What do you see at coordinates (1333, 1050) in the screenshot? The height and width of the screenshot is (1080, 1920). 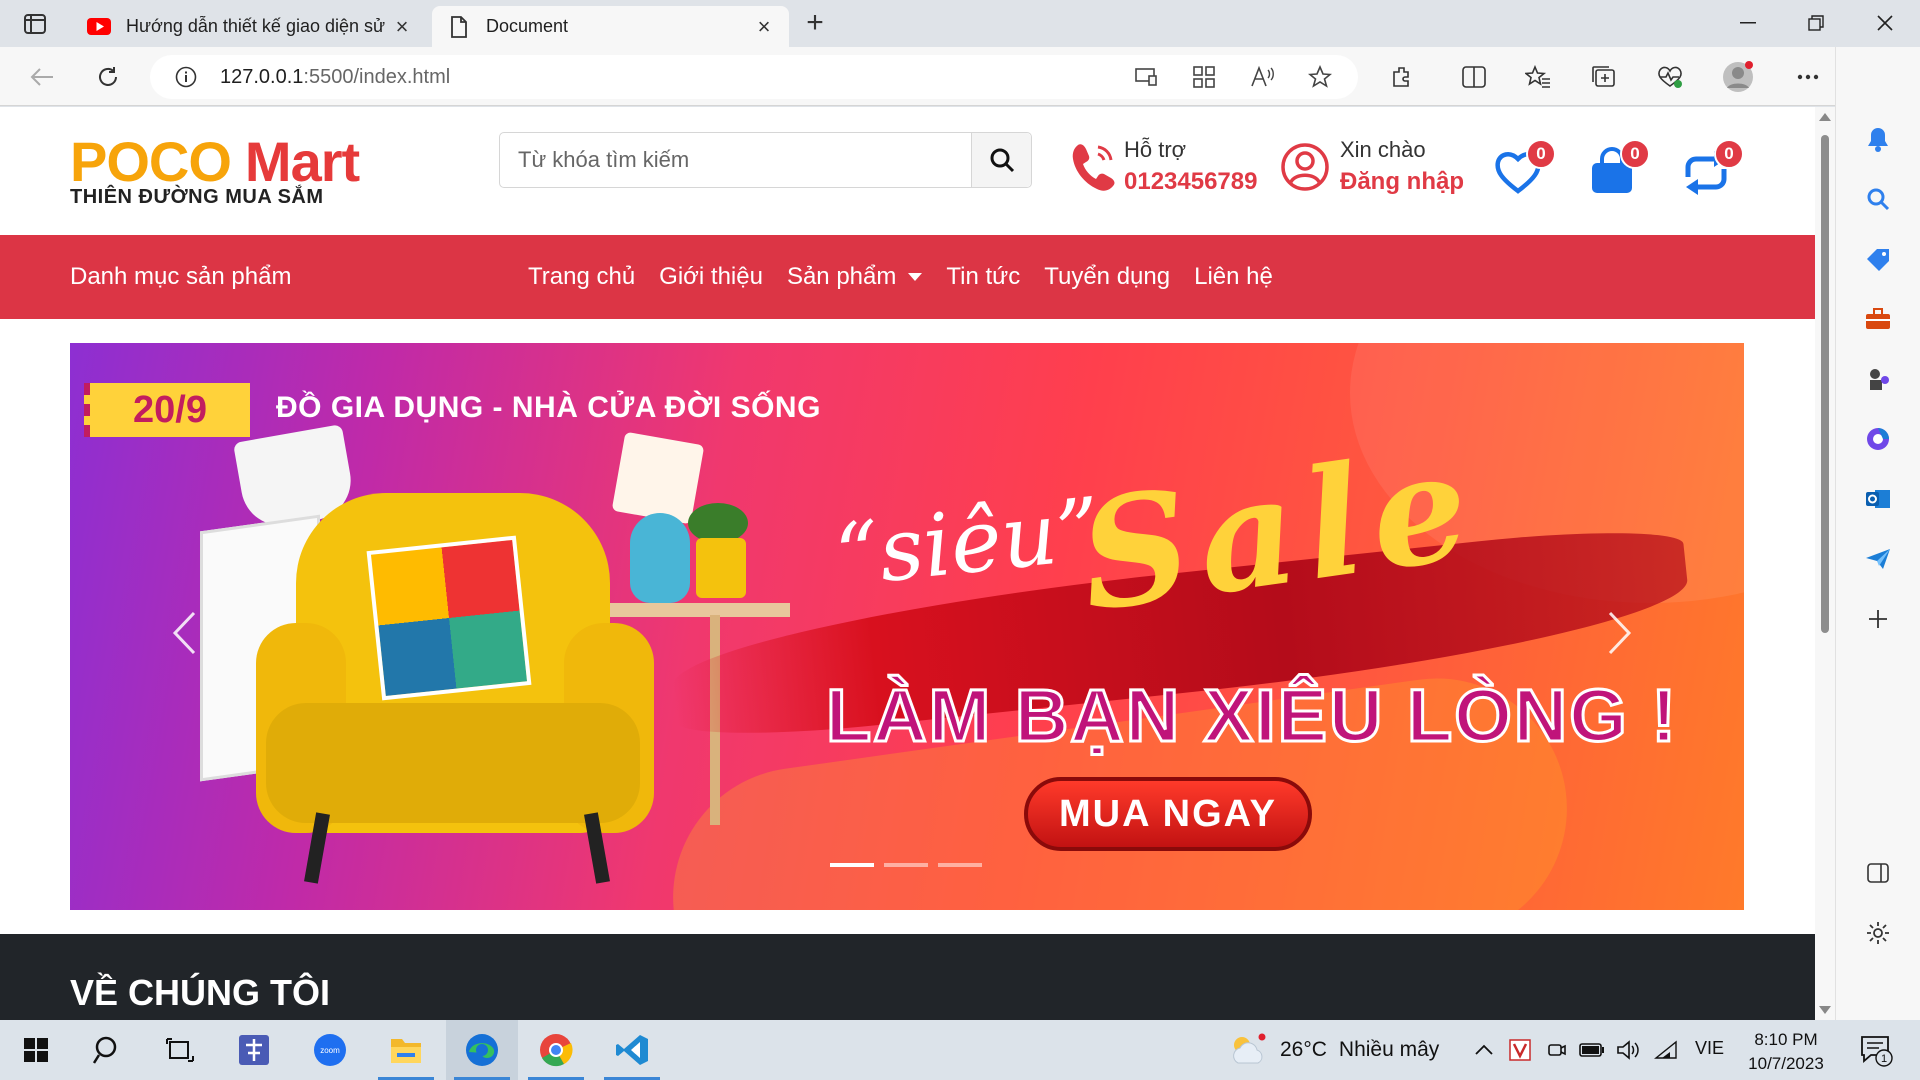 I see `weather-widget: 26°C Nhiều mây` at bounding box center [1333, 1050].